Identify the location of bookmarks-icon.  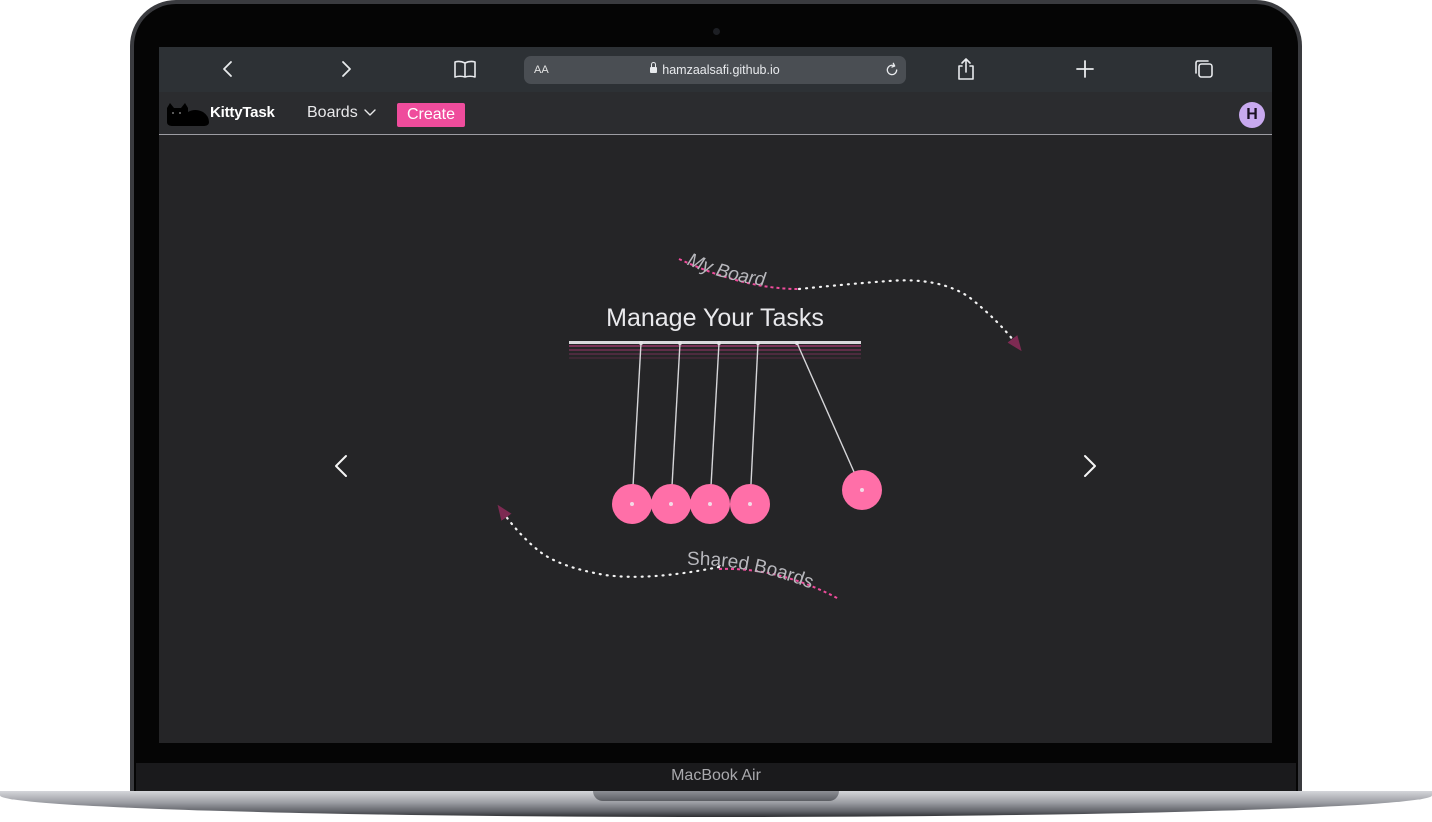
(465, 69).